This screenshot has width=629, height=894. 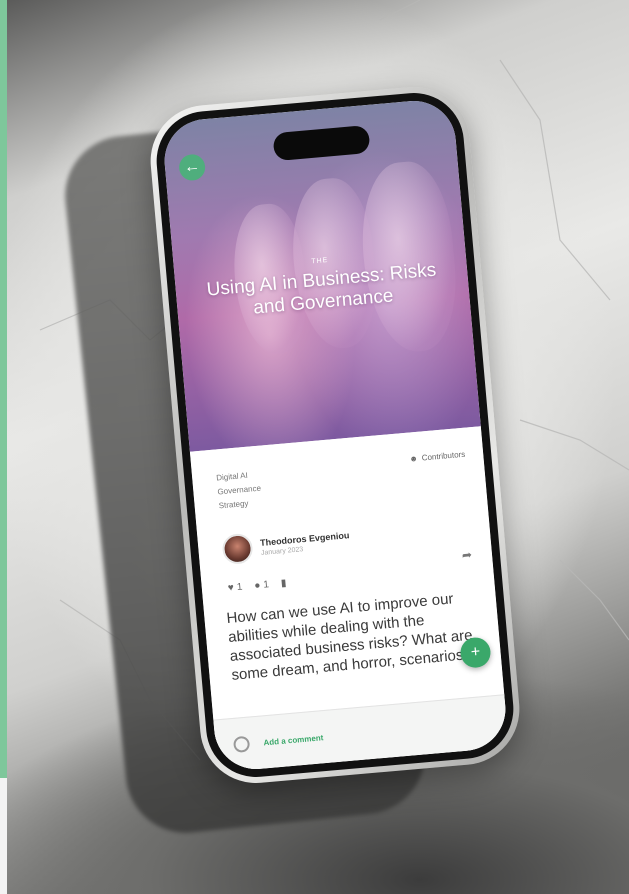 What do you see at coordinates (3, 836) in the screenshot?
I see `left-bottom-strip` at bounding box center [3, 836].